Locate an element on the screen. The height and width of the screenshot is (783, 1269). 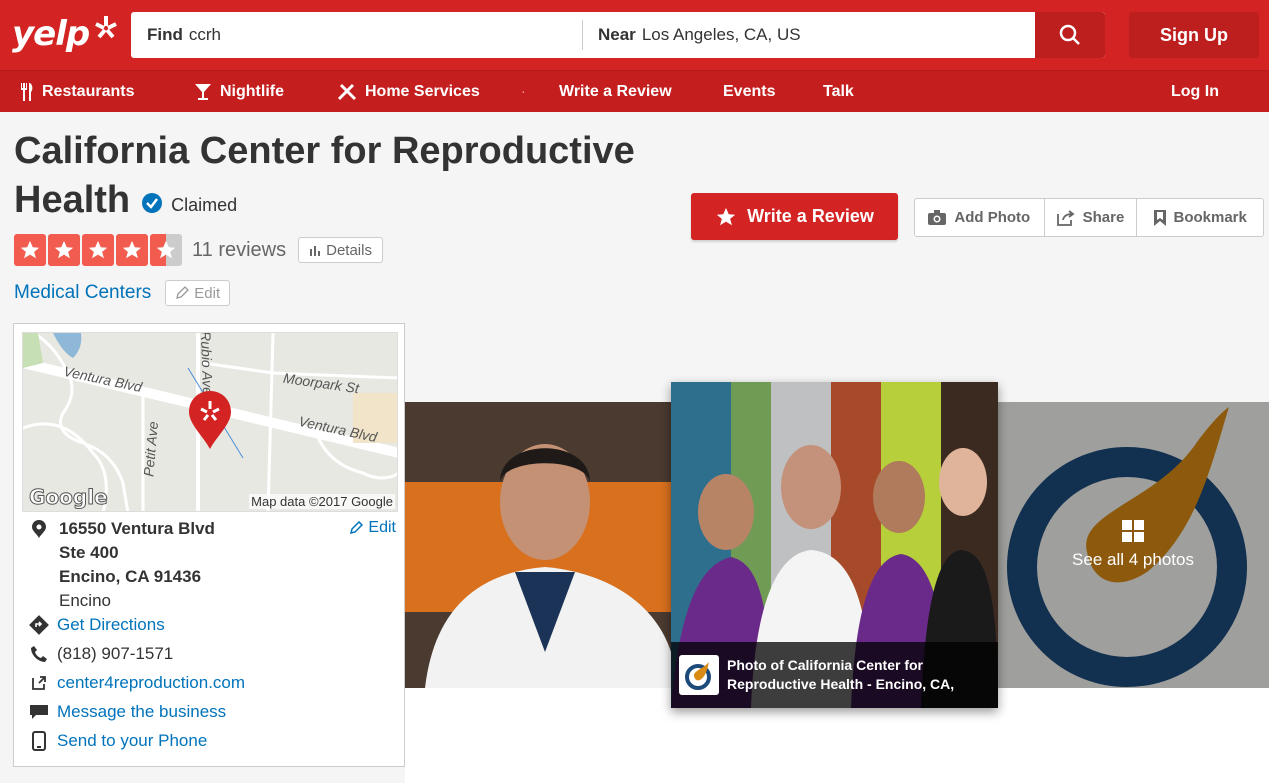
caption-logo-icon is located at coordinates (699, 675).